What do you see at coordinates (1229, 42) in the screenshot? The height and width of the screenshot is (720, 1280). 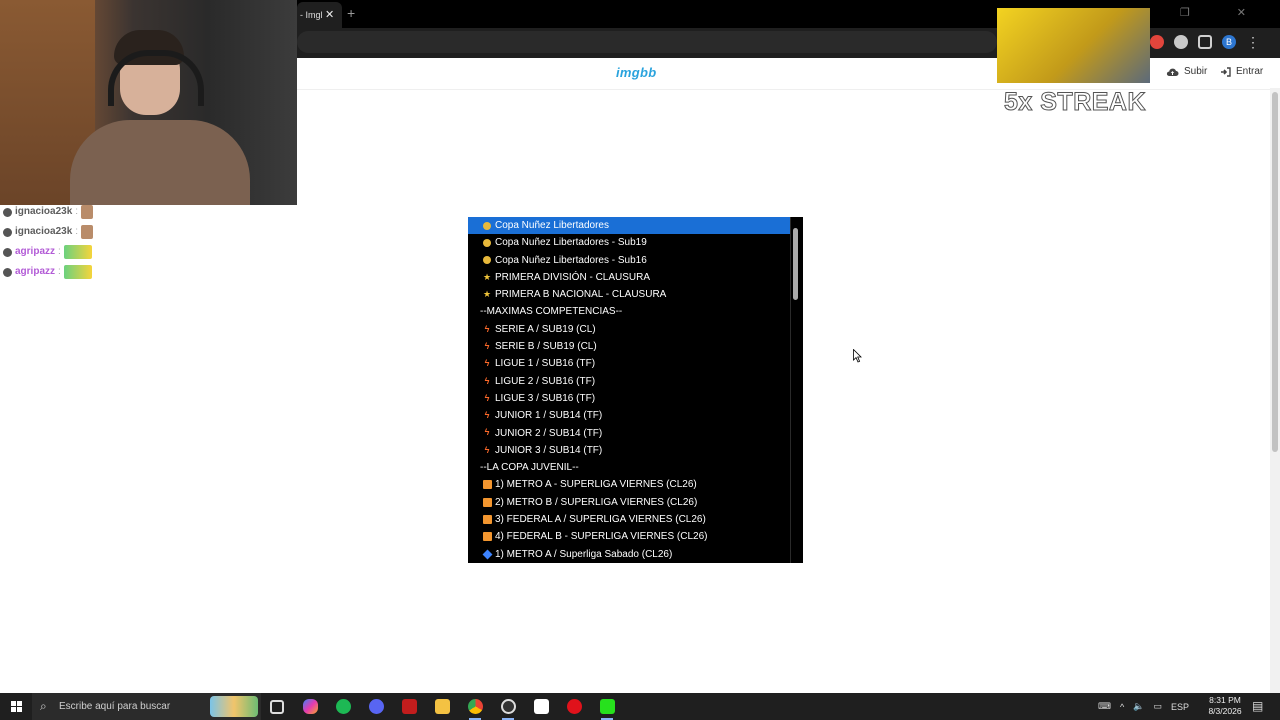 I see `profile-avatar-icon: B` at bounding box center [1229, 42].